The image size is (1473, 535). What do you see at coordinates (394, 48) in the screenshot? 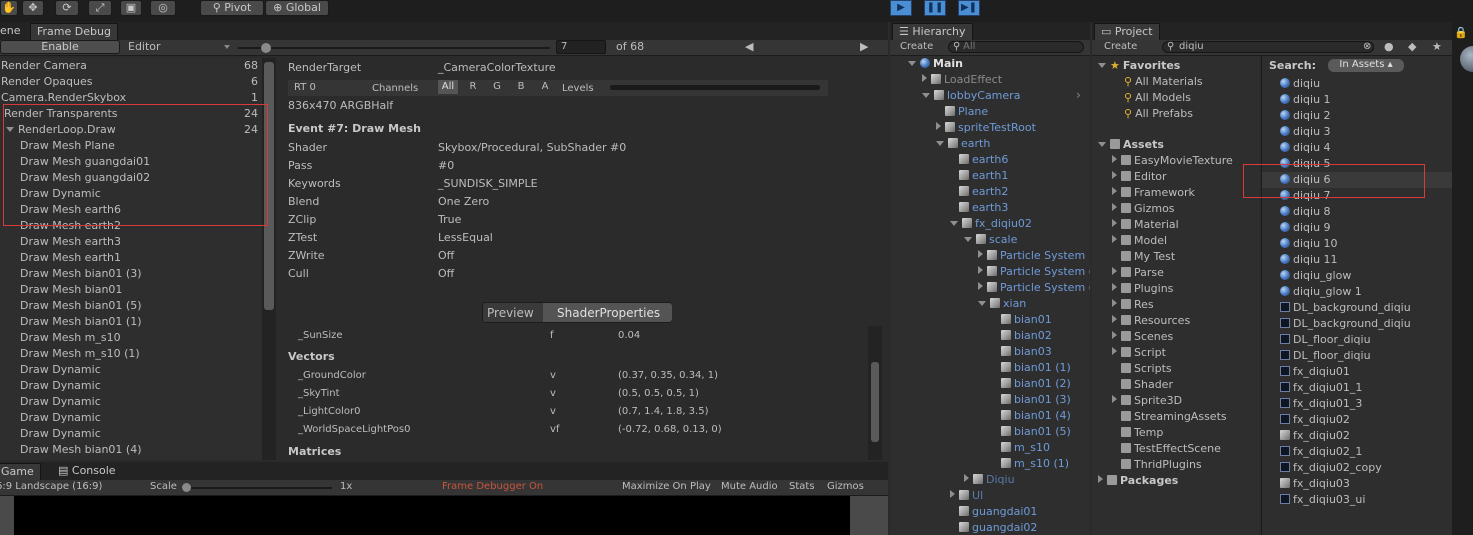
I see `frame-slider` at bounding box center [394, 48].